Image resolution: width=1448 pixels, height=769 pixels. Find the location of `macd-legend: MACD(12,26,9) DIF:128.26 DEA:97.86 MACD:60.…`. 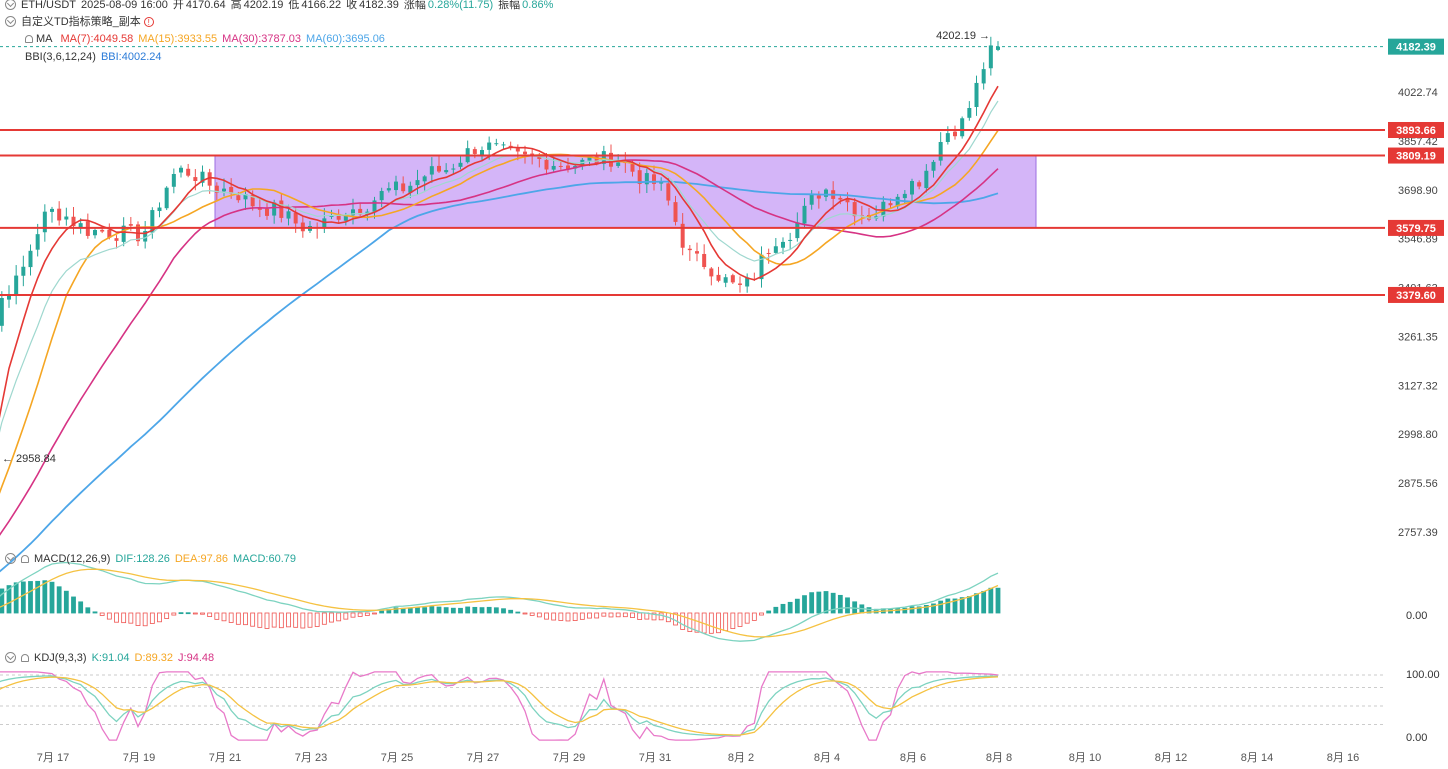

macd-legend: MACD(12,26,9) DIF:128.26 DEA:97.86 MACD:60.… is located at coordinates (150, 559).